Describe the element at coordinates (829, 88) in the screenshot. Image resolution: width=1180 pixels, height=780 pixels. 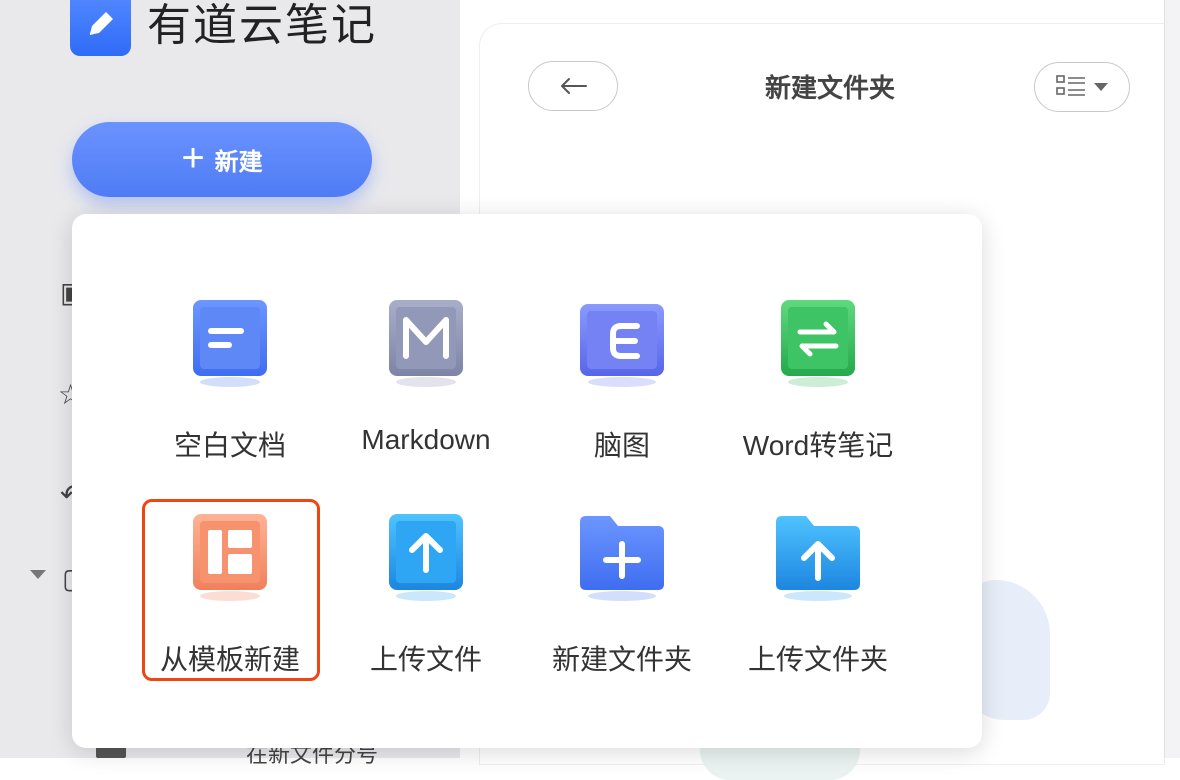
I see `page-title: 新建文件夹` at that location.